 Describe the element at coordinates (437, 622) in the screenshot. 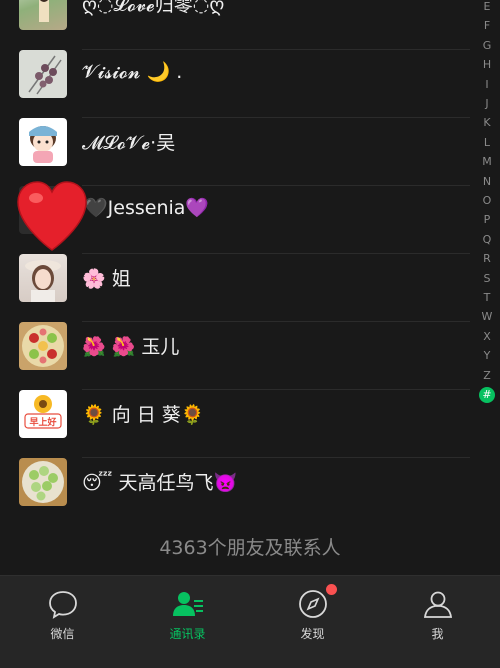

I see `tab-me: 我` at that location.